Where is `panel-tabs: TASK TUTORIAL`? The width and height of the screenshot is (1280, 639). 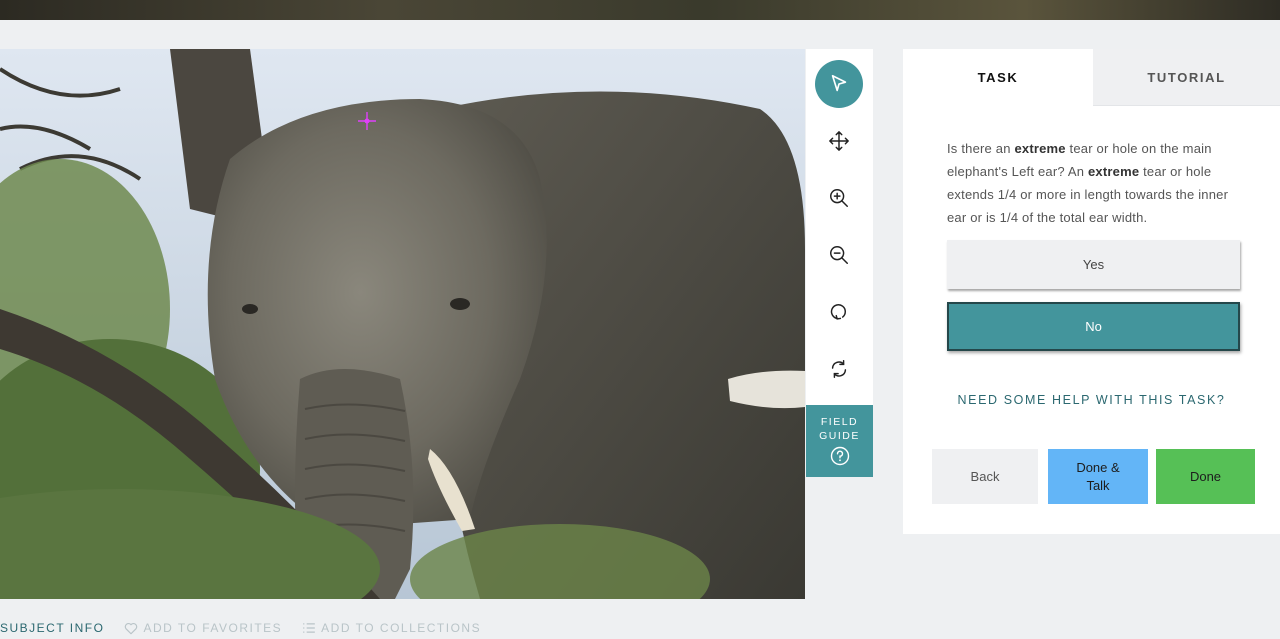
panel-tabs: TASK TUTORIAL is located at coordinates (1091, 77).